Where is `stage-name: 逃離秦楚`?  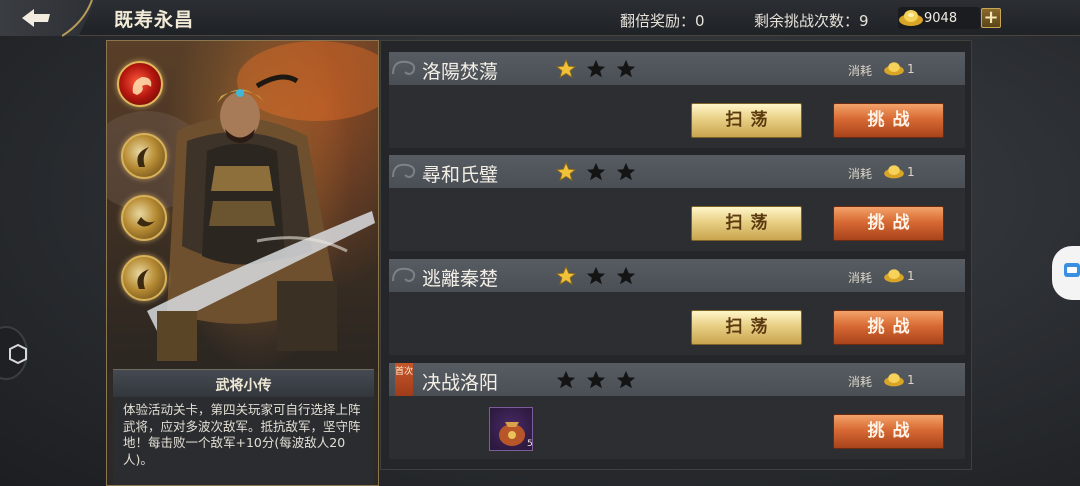 stage-name: 逃離秦楚 is located at coordinates (460, 279).